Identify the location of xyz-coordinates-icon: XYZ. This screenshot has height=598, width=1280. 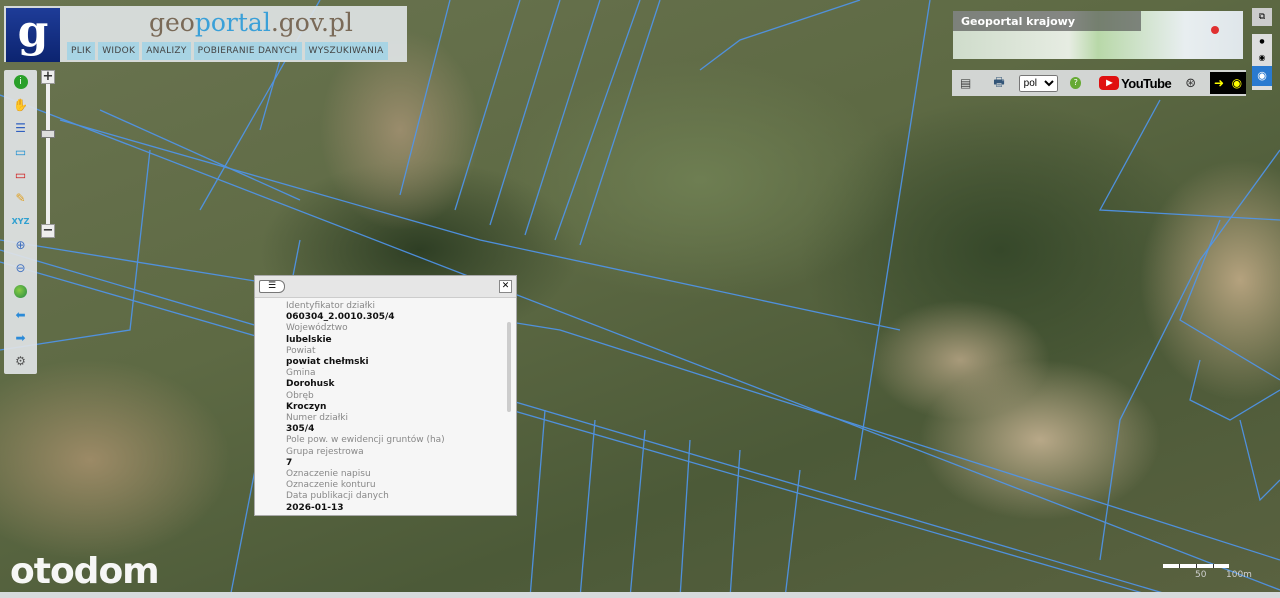
(20, 221).